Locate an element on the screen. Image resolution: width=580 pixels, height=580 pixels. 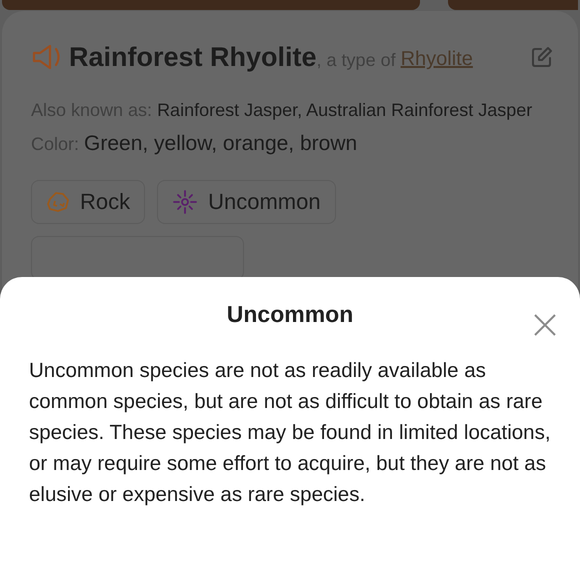
edit-icon is located at coordinates (542, 57).